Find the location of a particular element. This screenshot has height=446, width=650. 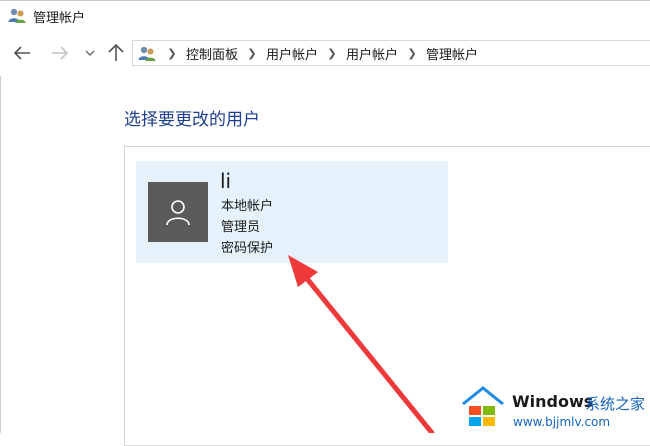

account-type: 本地帐户 is located at coordinates (247, 206).